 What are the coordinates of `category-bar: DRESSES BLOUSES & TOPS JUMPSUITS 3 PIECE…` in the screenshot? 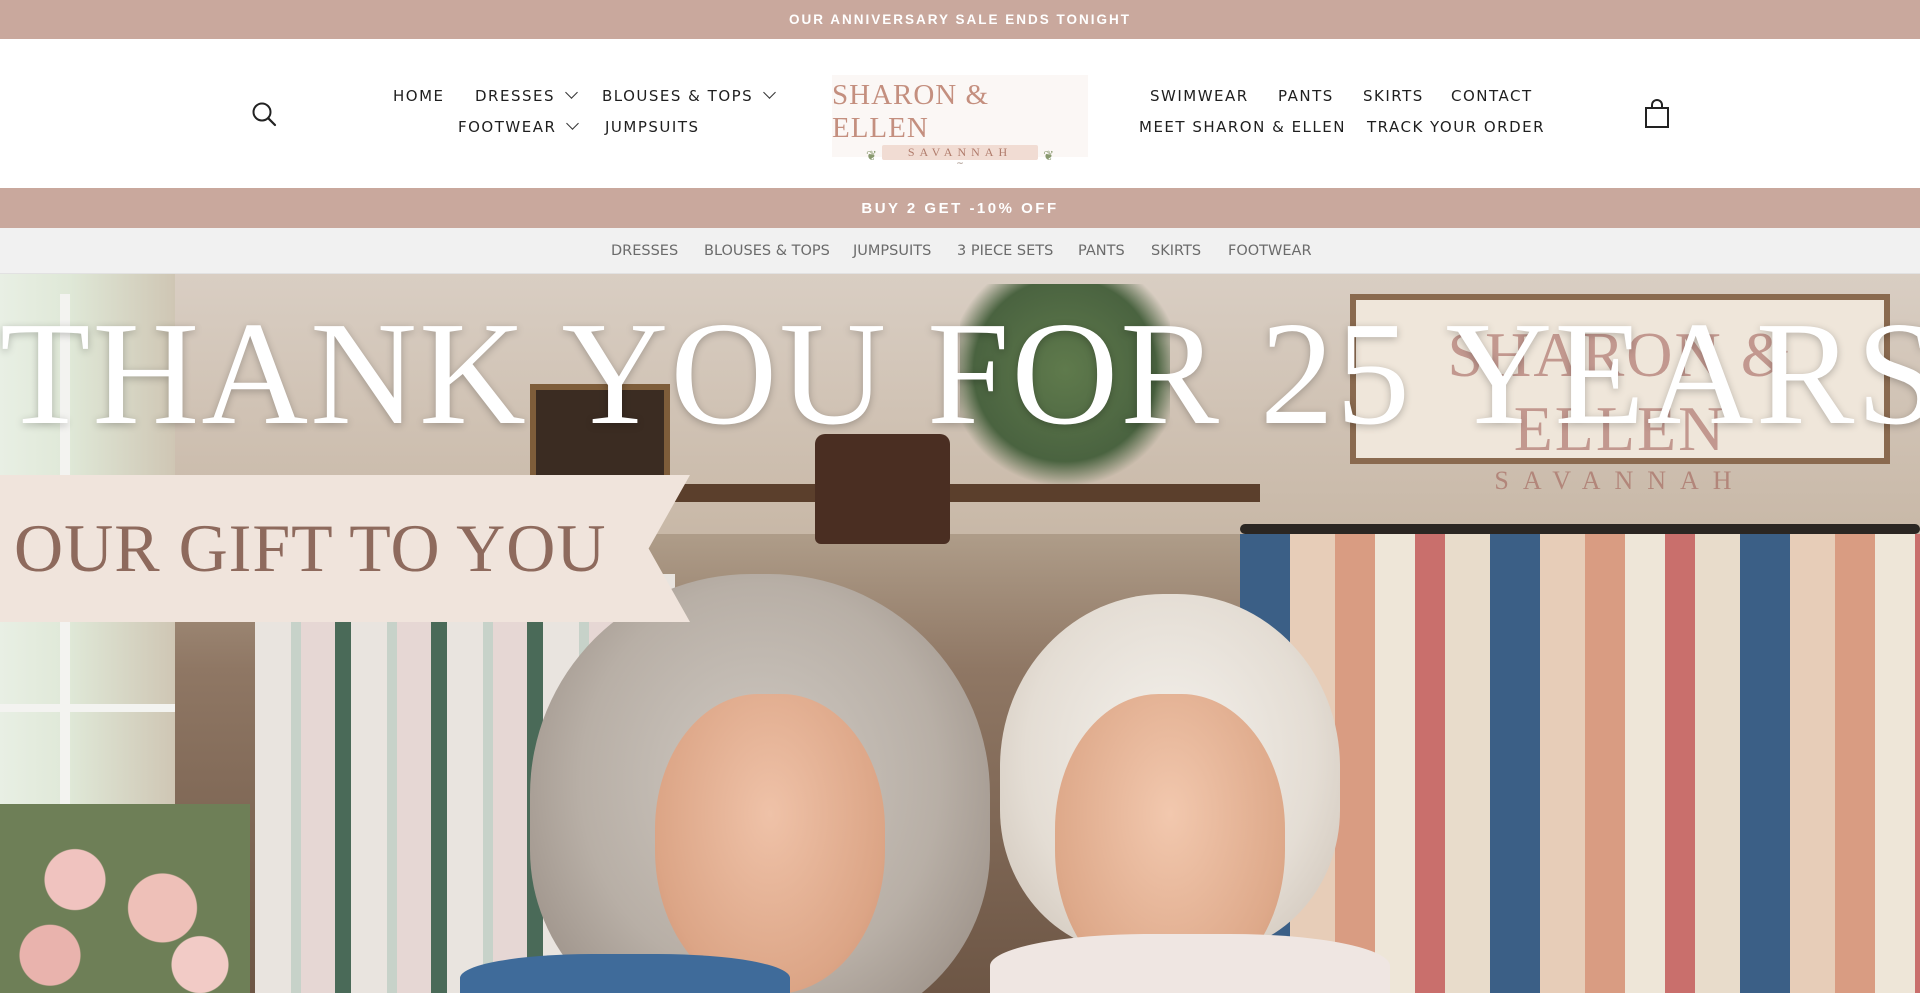 It's located at (960, 251).